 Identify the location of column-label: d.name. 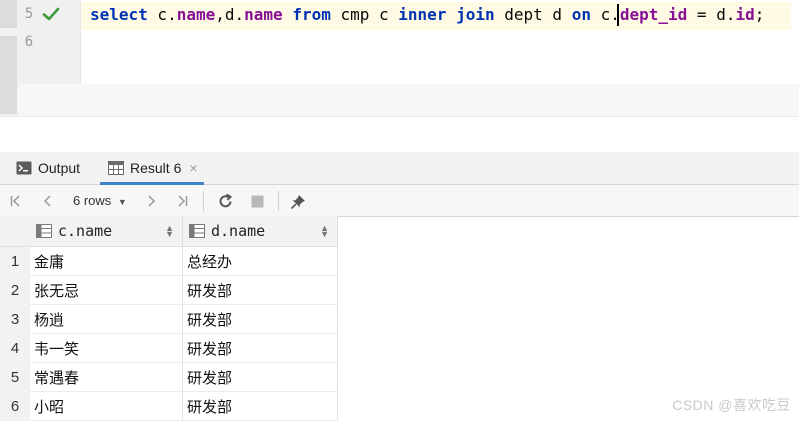
(238, 231).